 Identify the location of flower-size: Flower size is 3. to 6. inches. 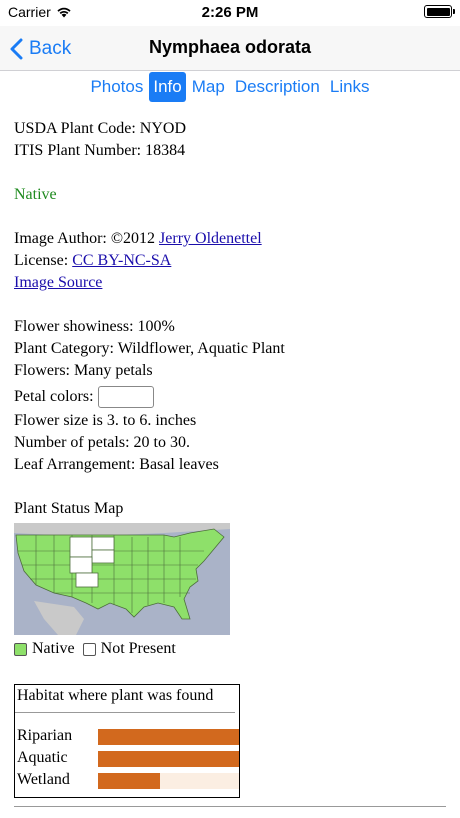
(105, 420).